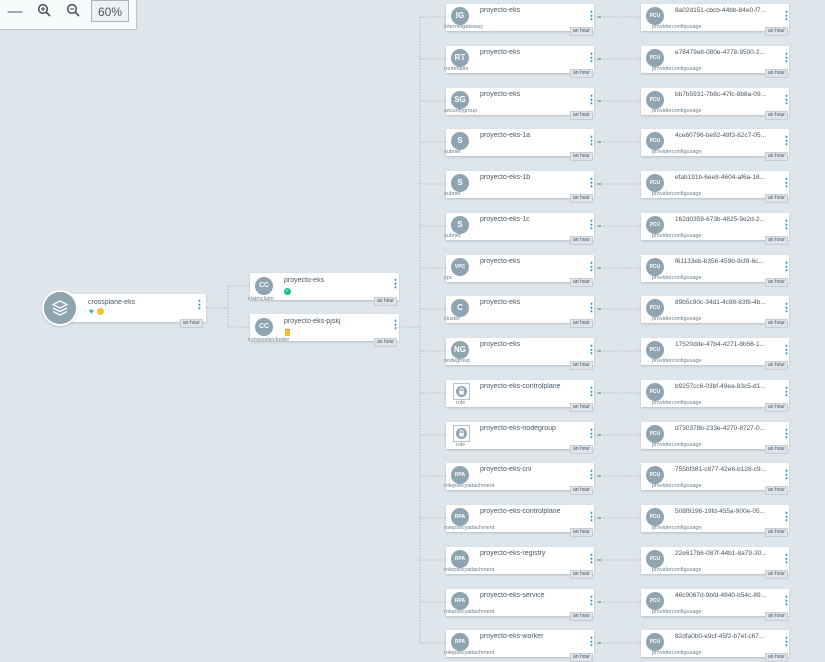  I want to click on resource-node: RT proyecto-eks routetable ⋮ an hour, so click(520, 62).